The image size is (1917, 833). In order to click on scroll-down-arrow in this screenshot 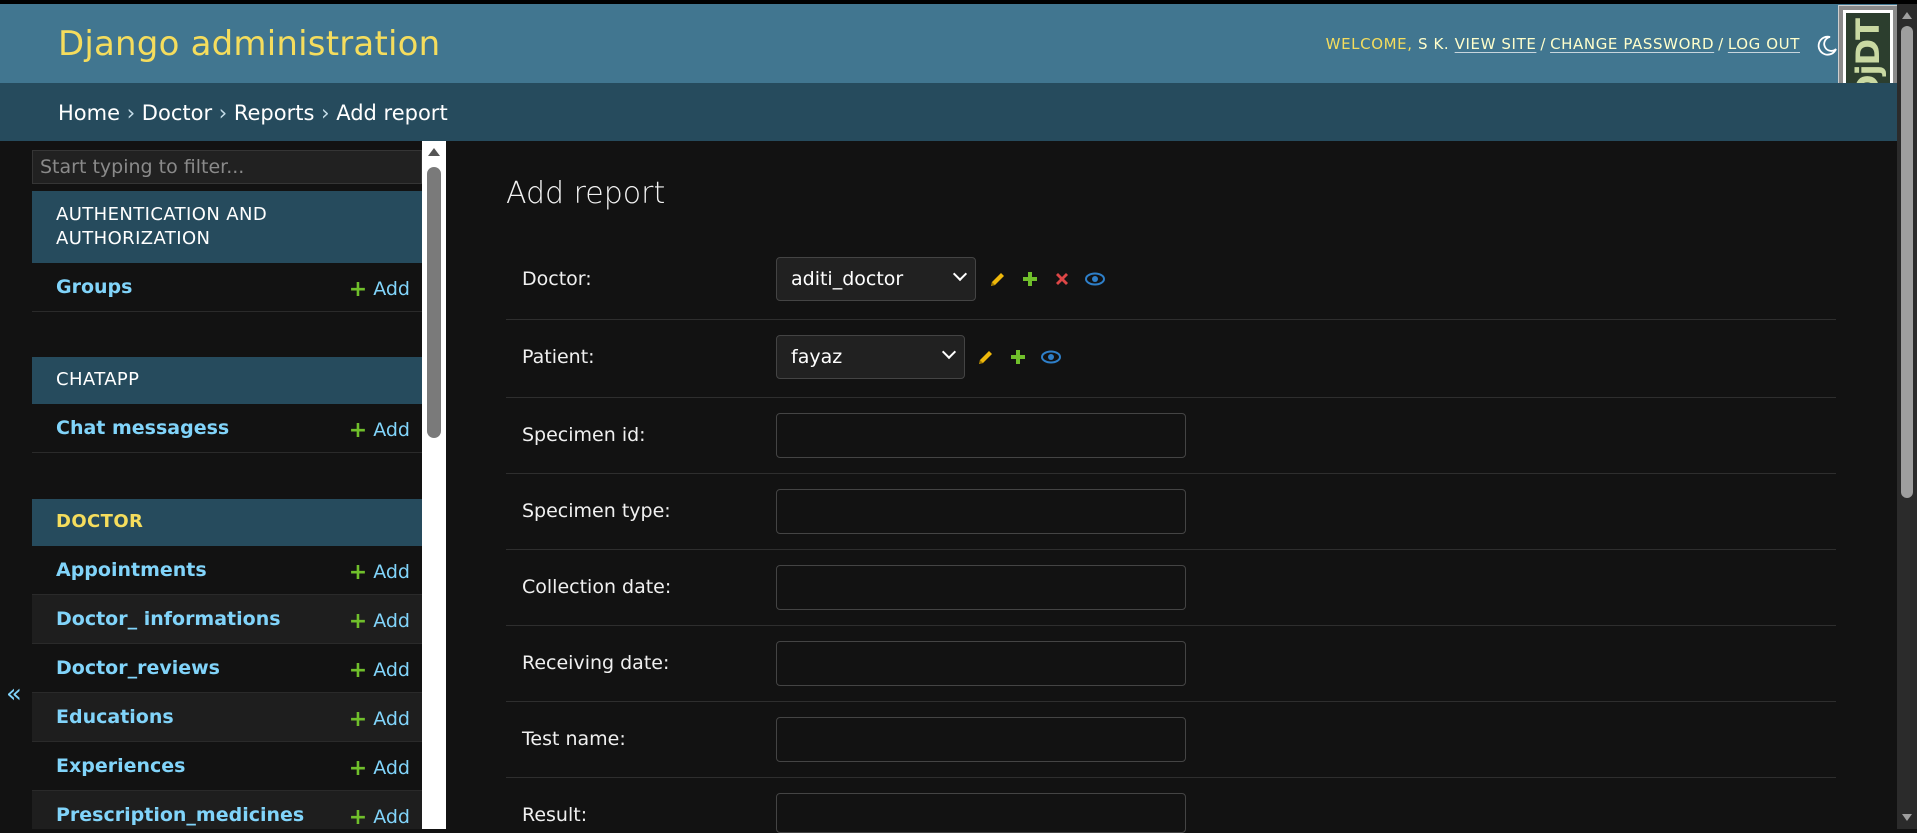, I will do `click(1907, 817)`.